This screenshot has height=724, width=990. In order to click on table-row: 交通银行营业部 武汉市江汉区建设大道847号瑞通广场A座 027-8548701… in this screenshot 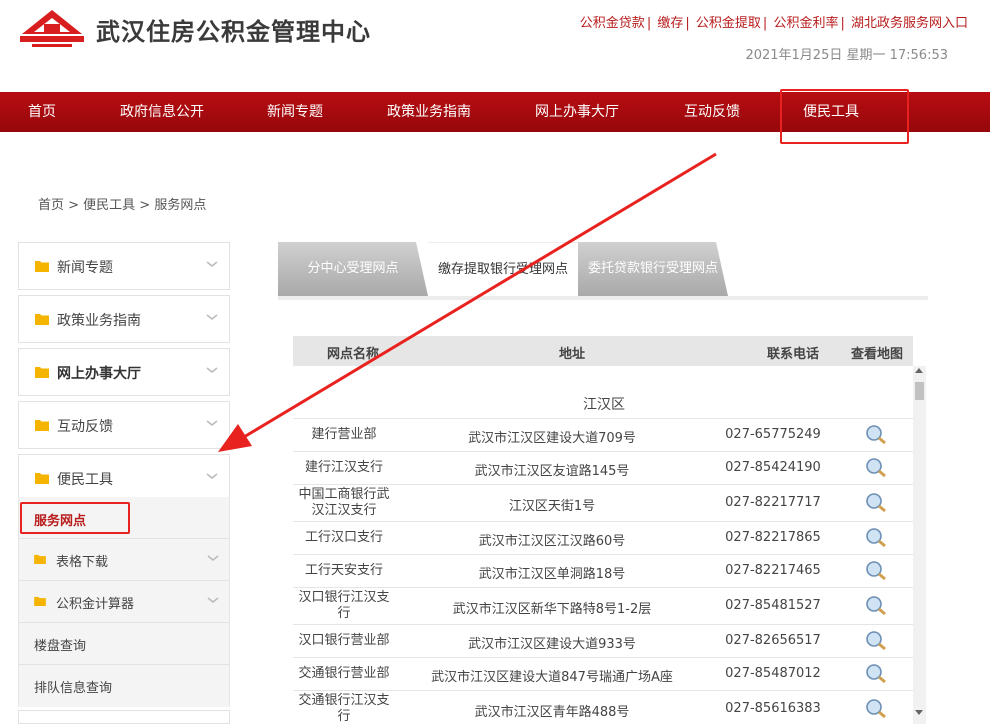, I will do `click(603, 673)`.